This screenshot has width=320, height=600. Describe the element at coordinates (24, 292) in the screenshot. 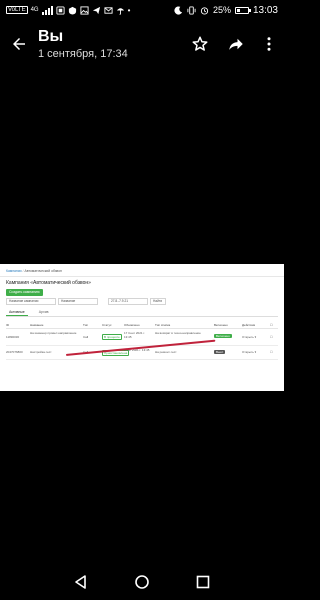

I see `photo-create-button: Создать кампанию` at that location.